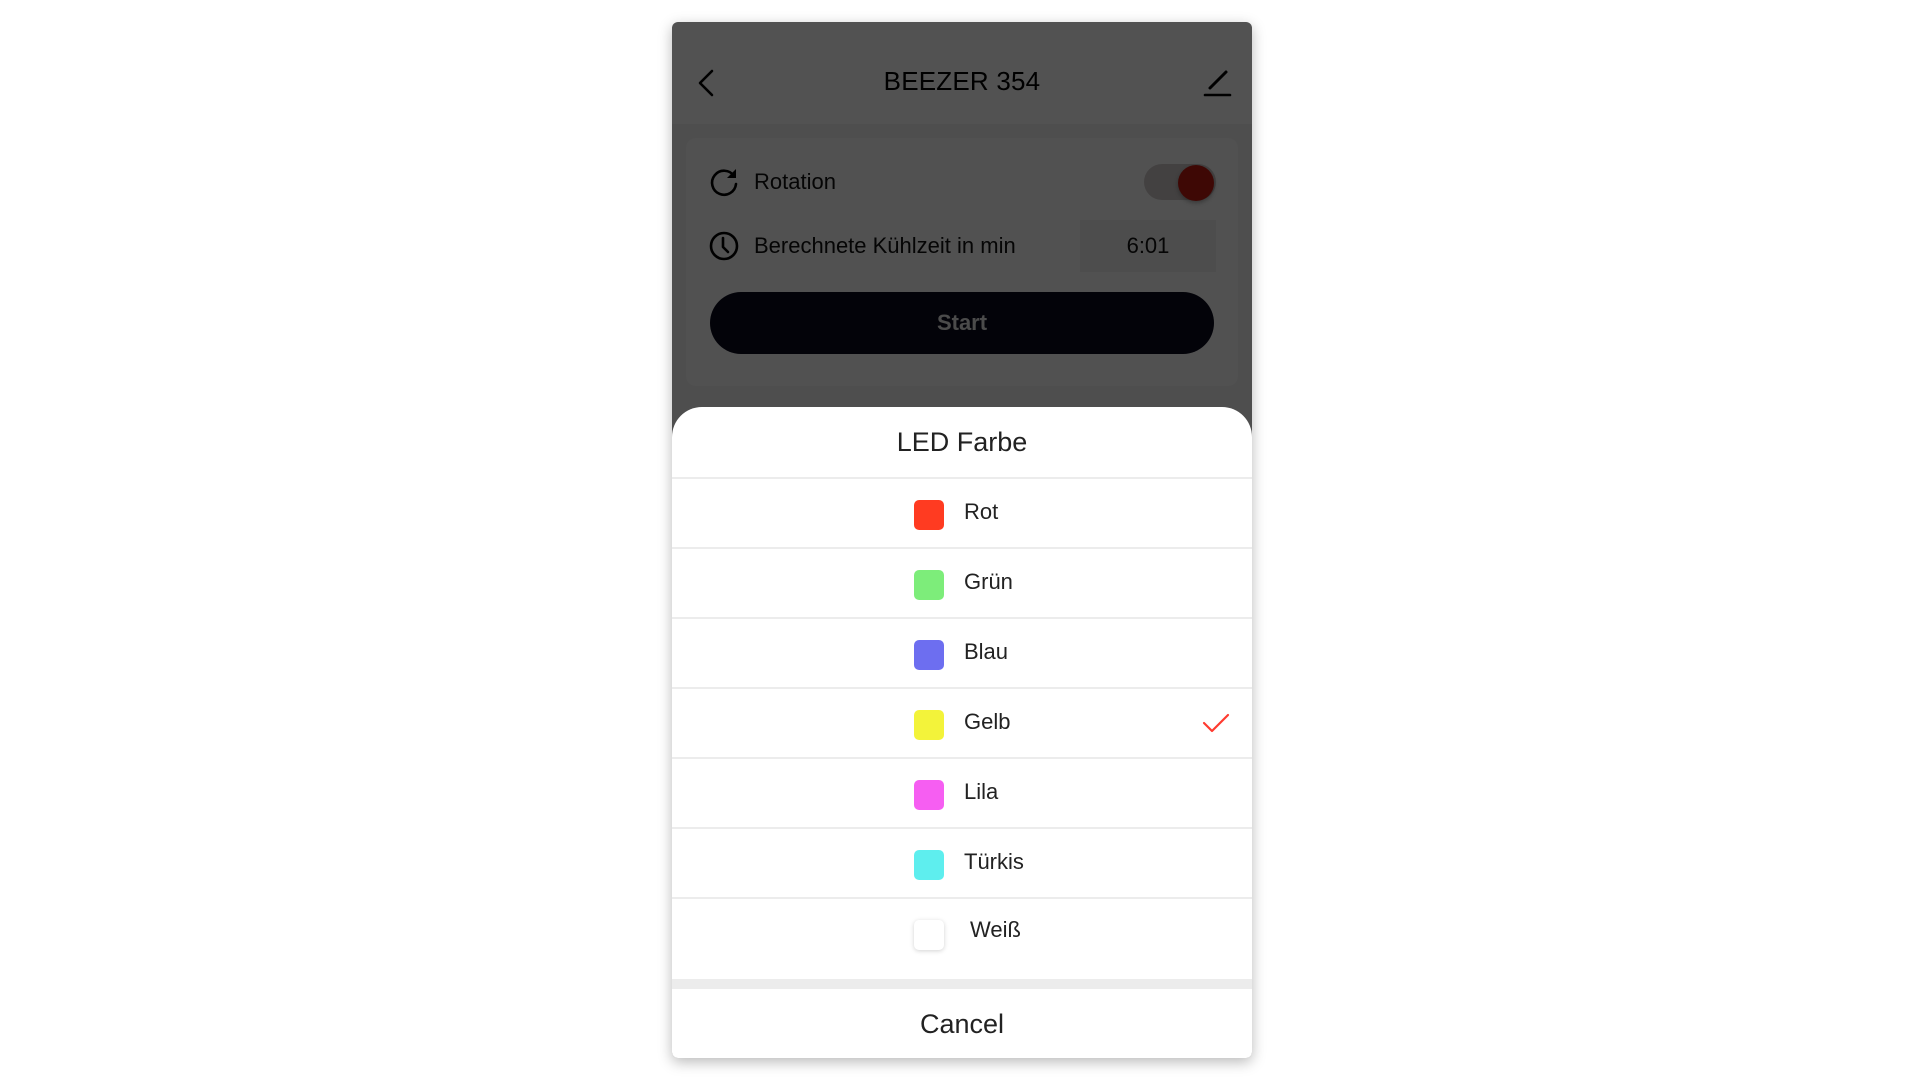  What do you see at coordinates (995, 929) in the screenshot?
I see `option-label: Weiß` at bounding box center [995, 929].